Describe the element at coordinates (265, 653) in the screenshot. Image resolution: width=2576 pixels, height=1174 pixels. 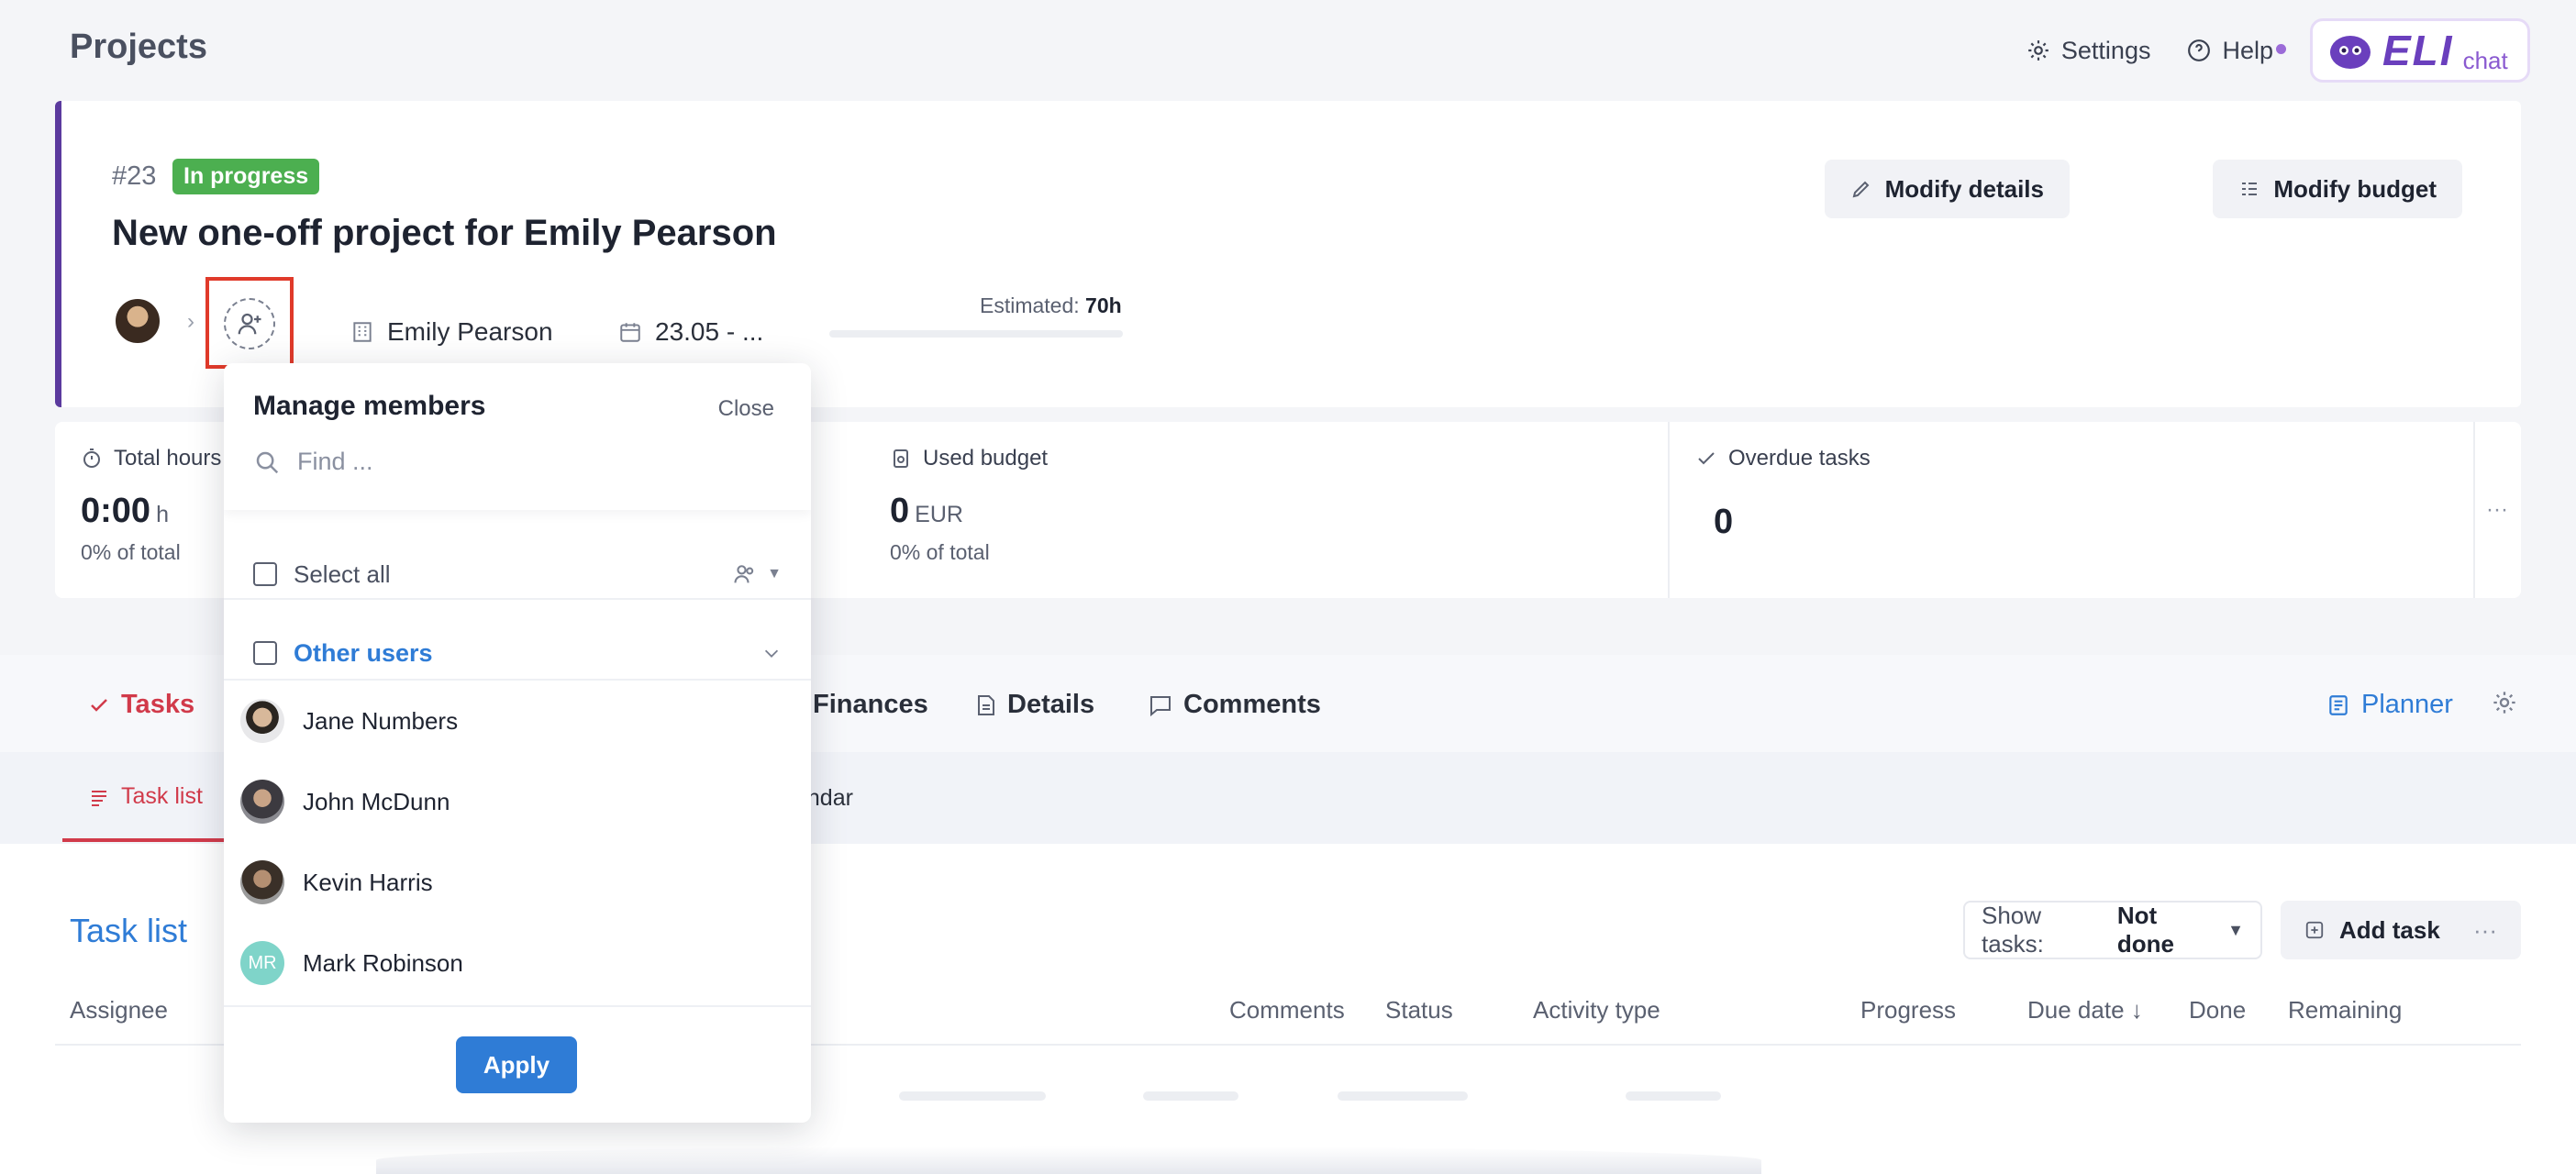
I see `group-checkbox` at that location.